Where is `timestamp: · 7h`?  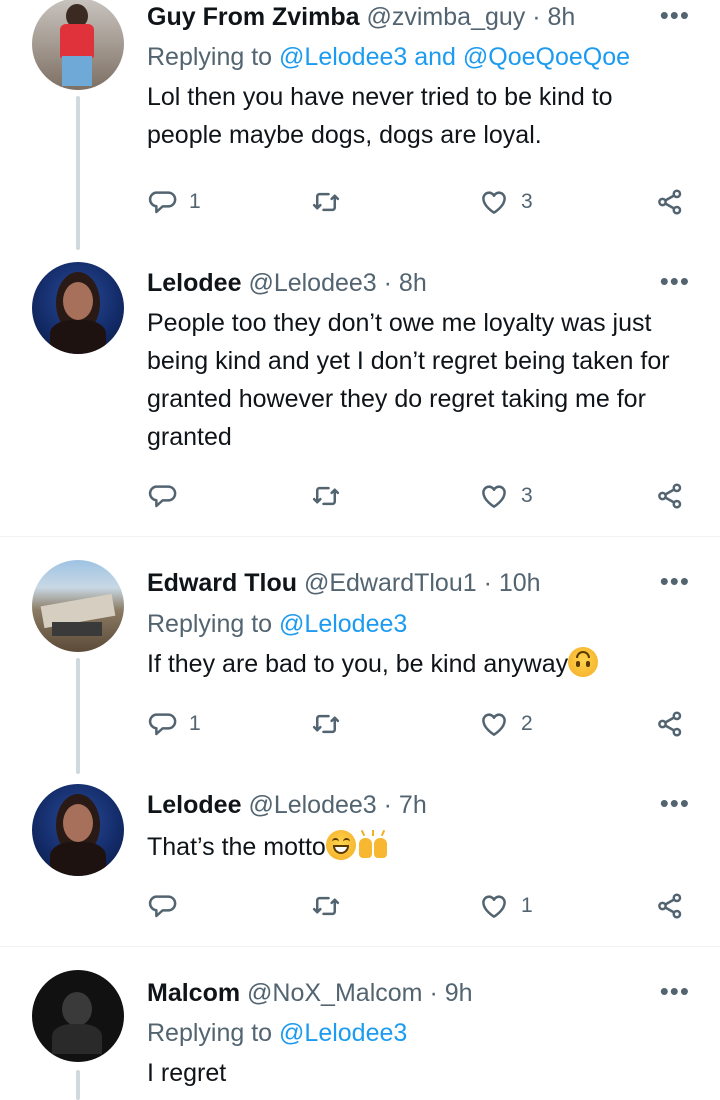
timestamp: · 7h is located at coordinates (405, 805).